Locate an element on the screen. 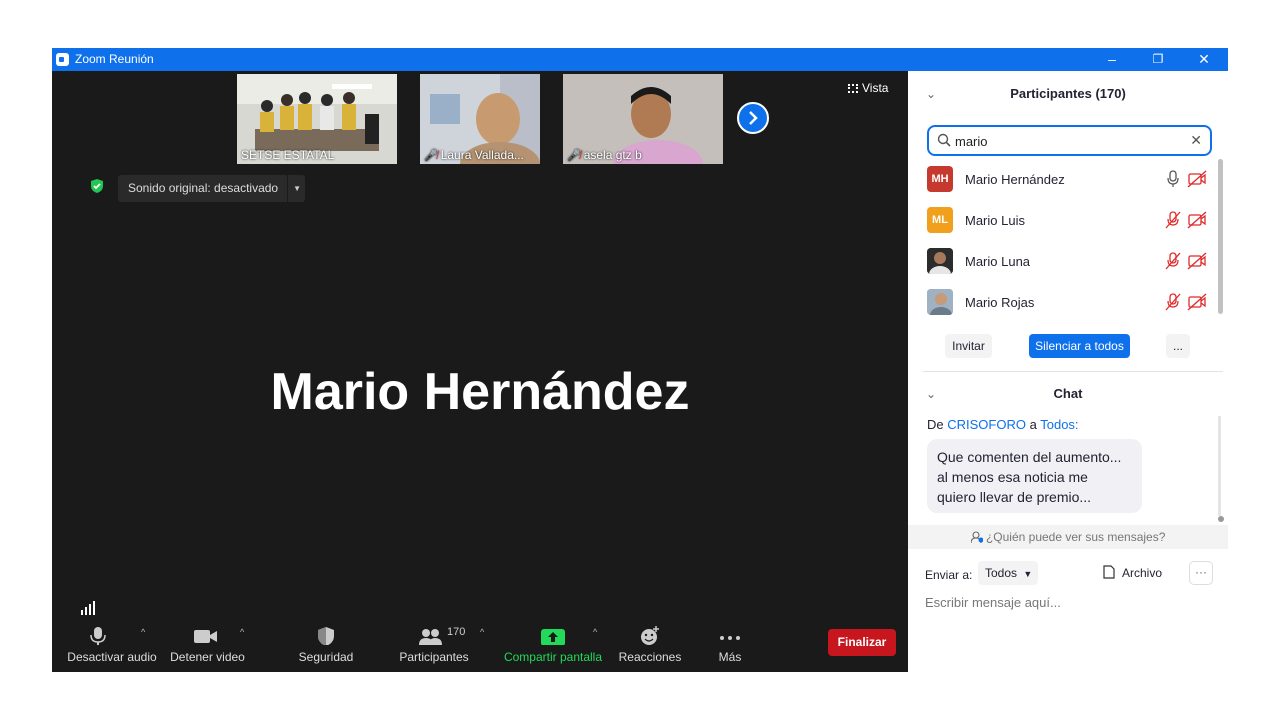 The width and height of the screenshot is (1280, 720). participant-name: Mario Luna is located at coordinates (998, 261).